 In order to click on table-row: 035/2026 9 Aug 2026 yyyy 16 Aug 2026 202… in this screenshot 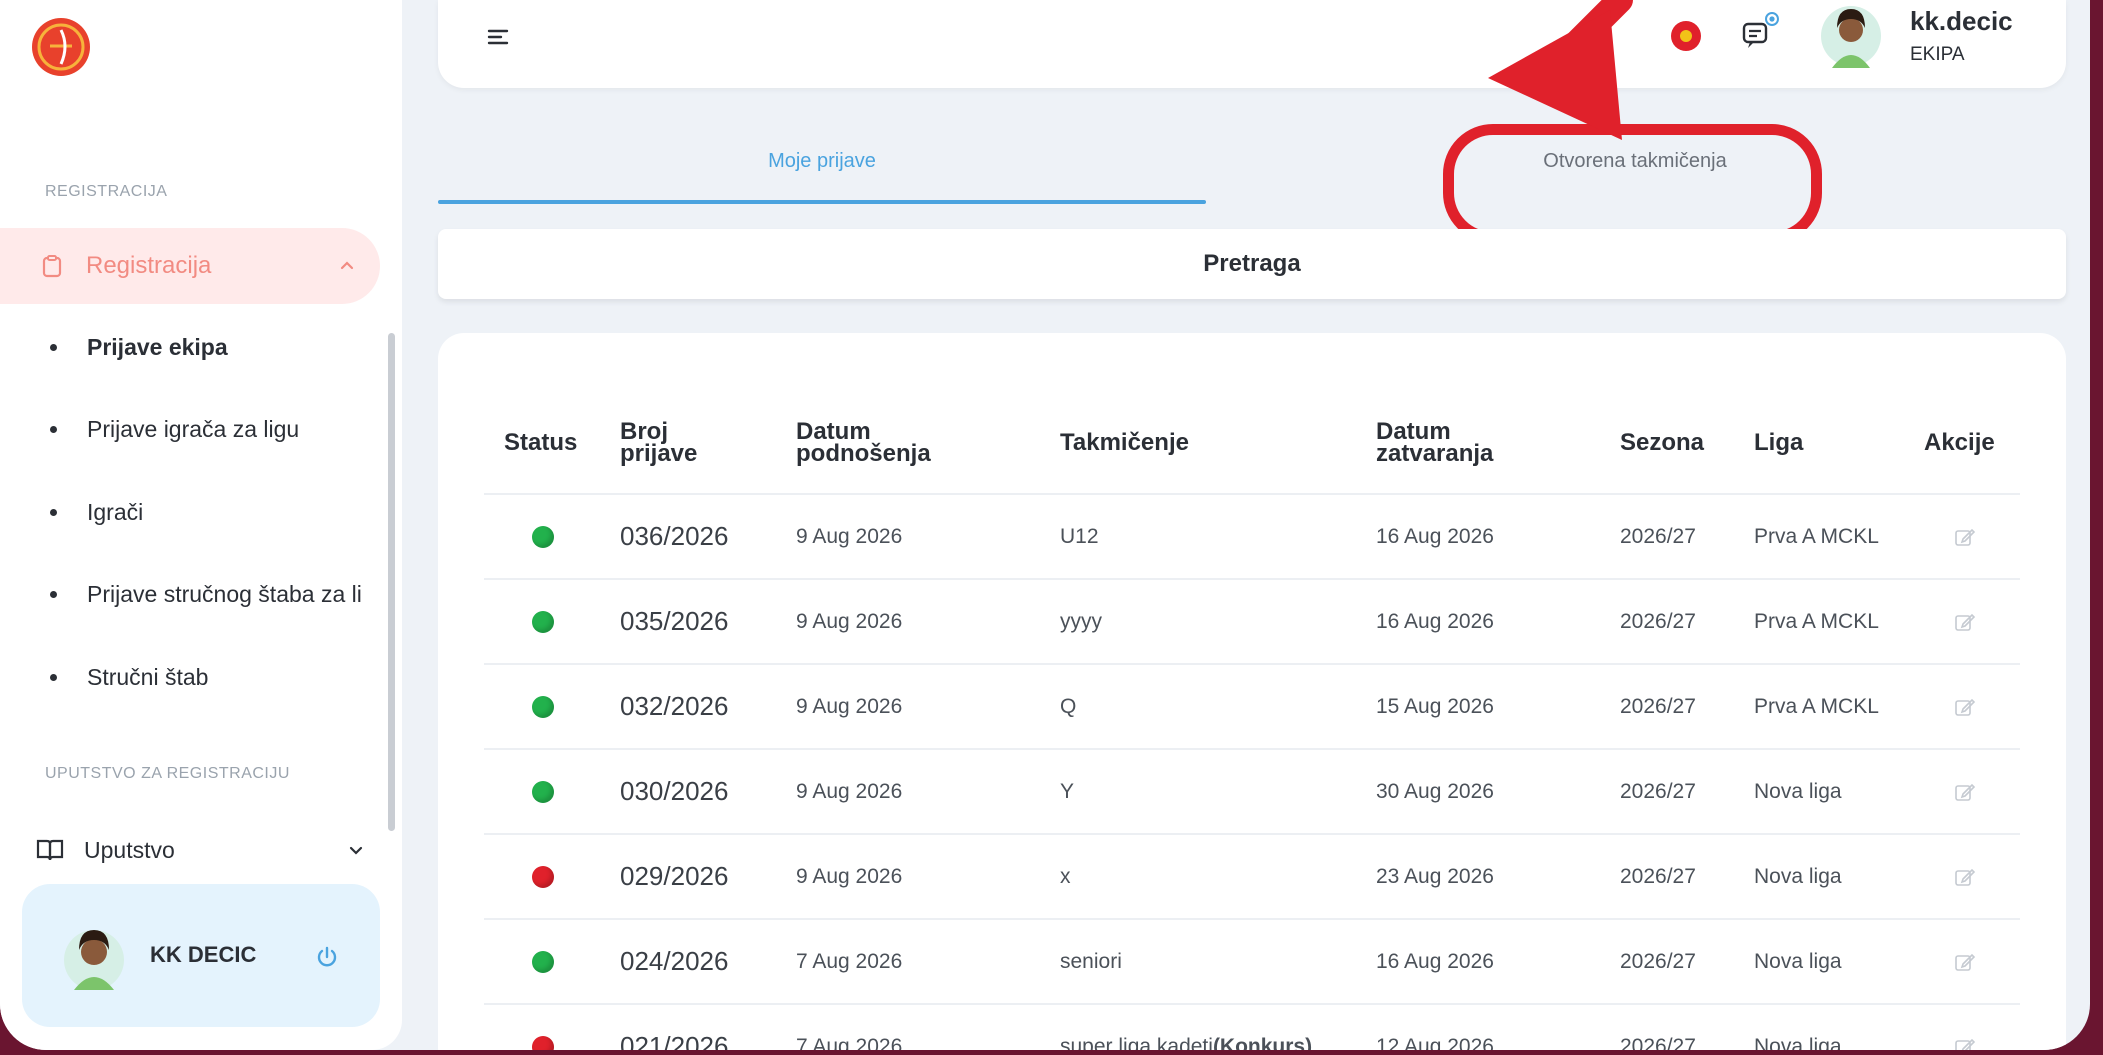, I will do `click(1252, 622)`.